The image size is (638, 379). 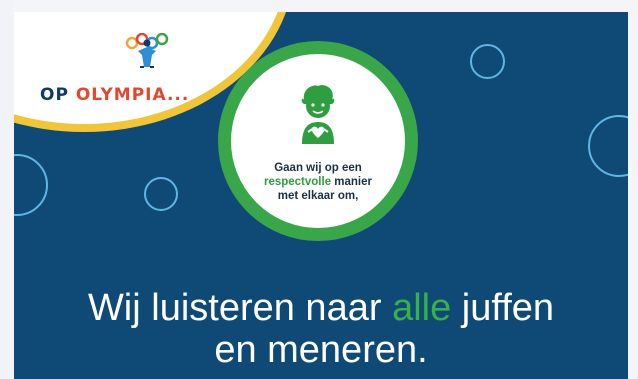 What do you see at coordinates (352, 182) in the screenshot?
I see `badge-line-2-rest: manier` at bounding box center [352, 182].